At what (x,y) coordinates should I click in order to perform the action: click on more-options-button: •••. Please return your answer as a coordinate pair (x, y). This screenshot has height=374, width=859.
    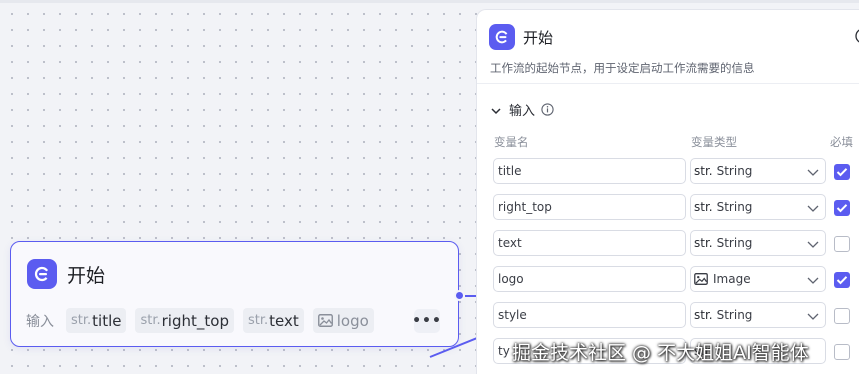
    Looking at the image, I should click on (426, 321).